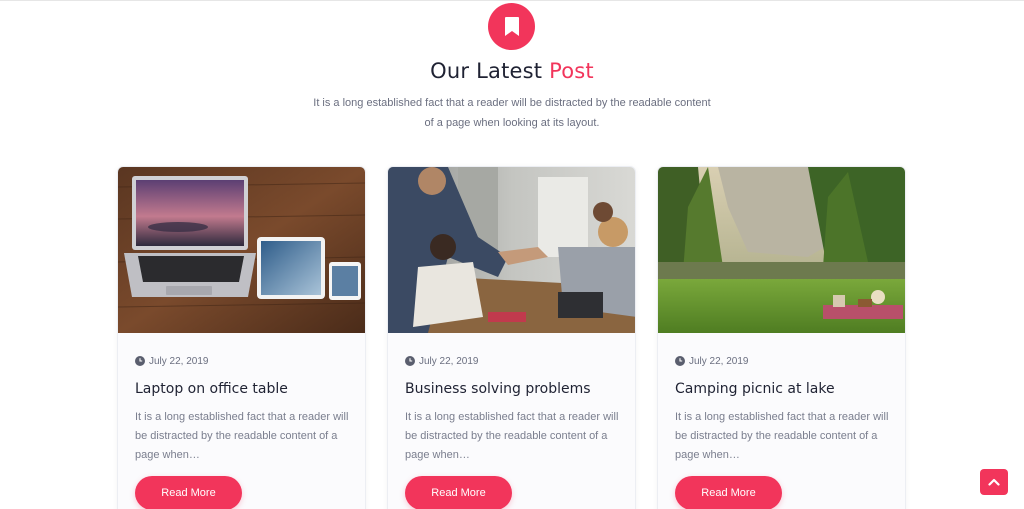  What do you see at coordinates (241, 389) in the screenshot?
I see `post-title: Laptop on office table` at bounding box center [241, 389].